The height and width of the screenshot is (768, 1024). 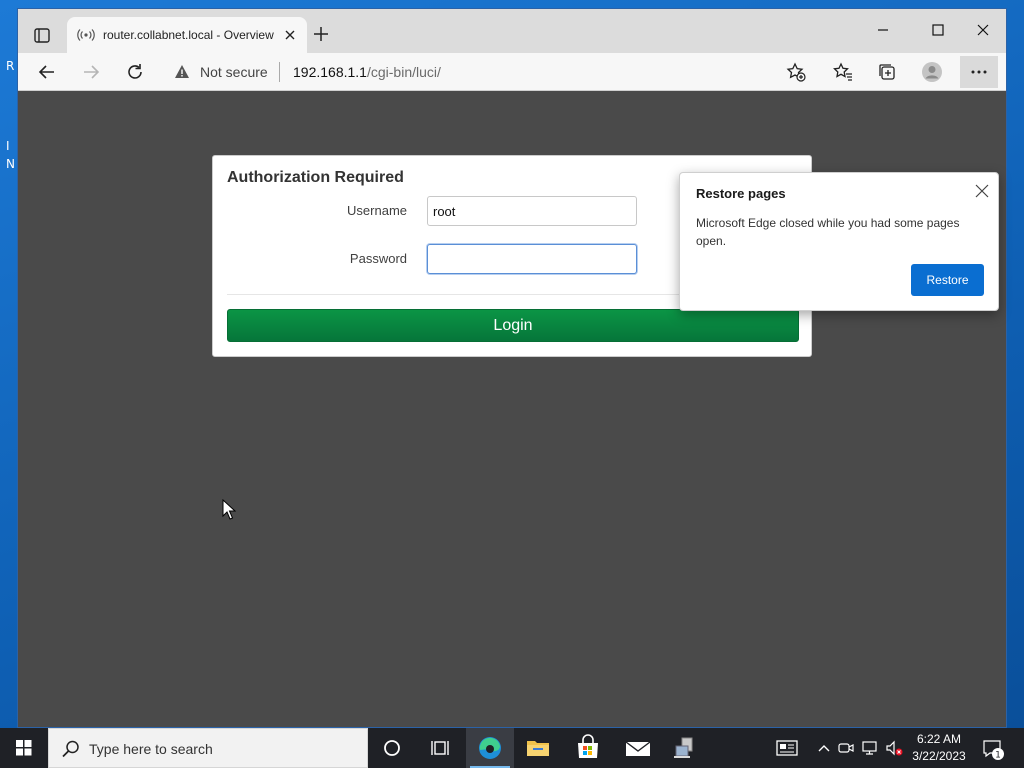 What do you see at coordinates (979, 72) in the screenshot?
I see `more-options-button` at bounding box center [979, 72].